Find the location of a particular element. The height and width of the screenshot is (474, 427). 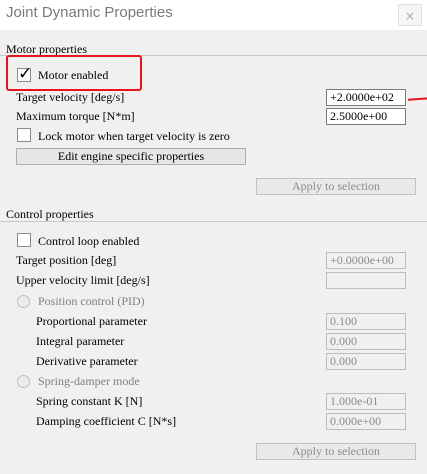

position-control-radio is located at coordinates (23, 301).